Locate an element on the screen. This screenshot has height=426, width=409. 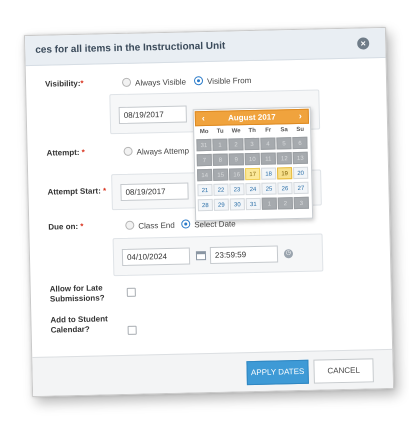
datepicker-day-disabled: 16 is located at coordinates (237, 174).